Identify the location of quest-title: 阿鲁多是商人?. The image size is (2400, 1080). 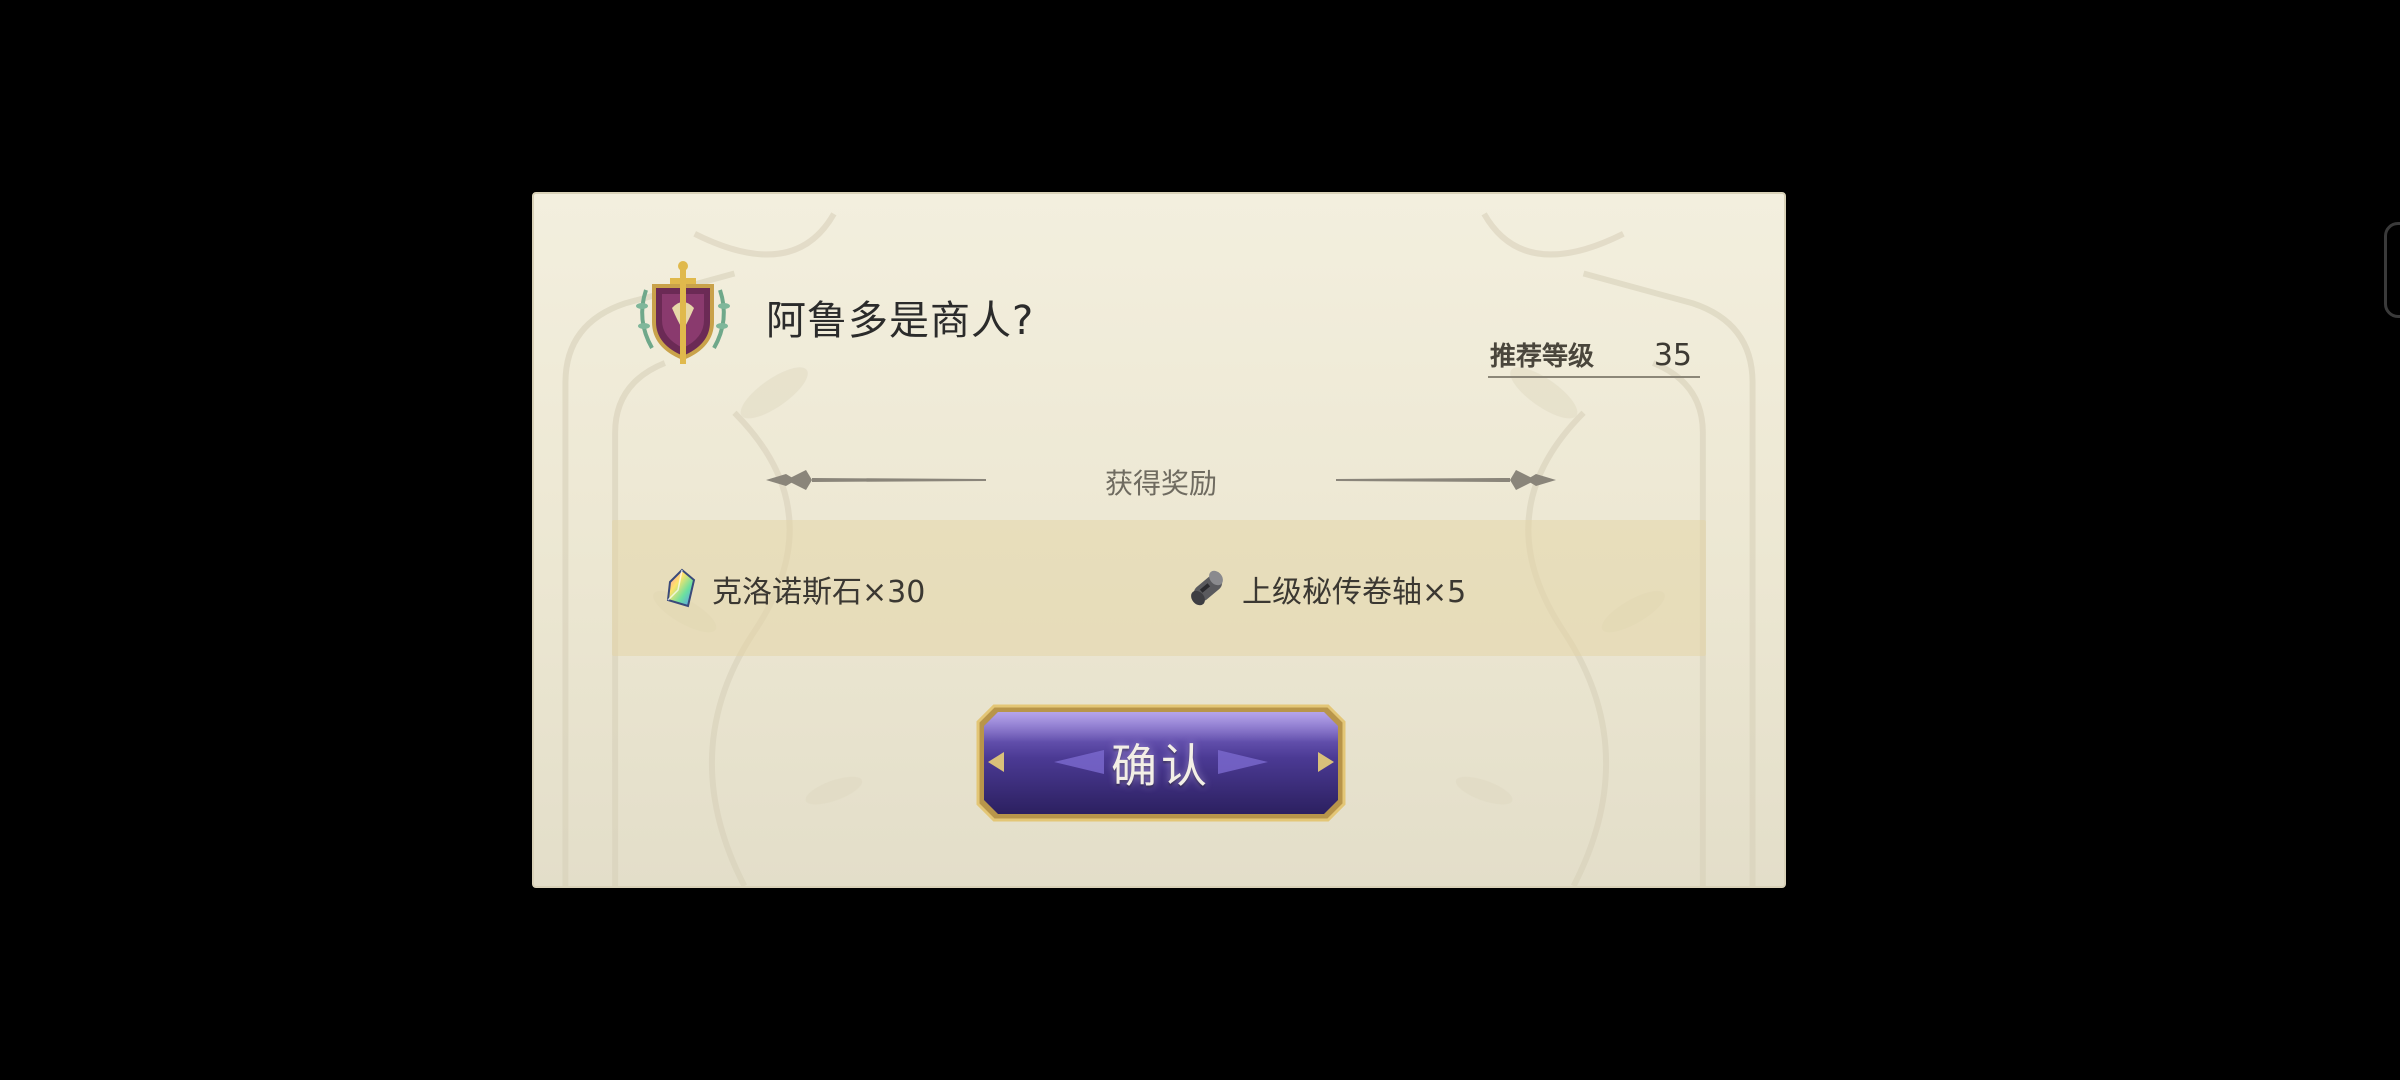
(900, 321).